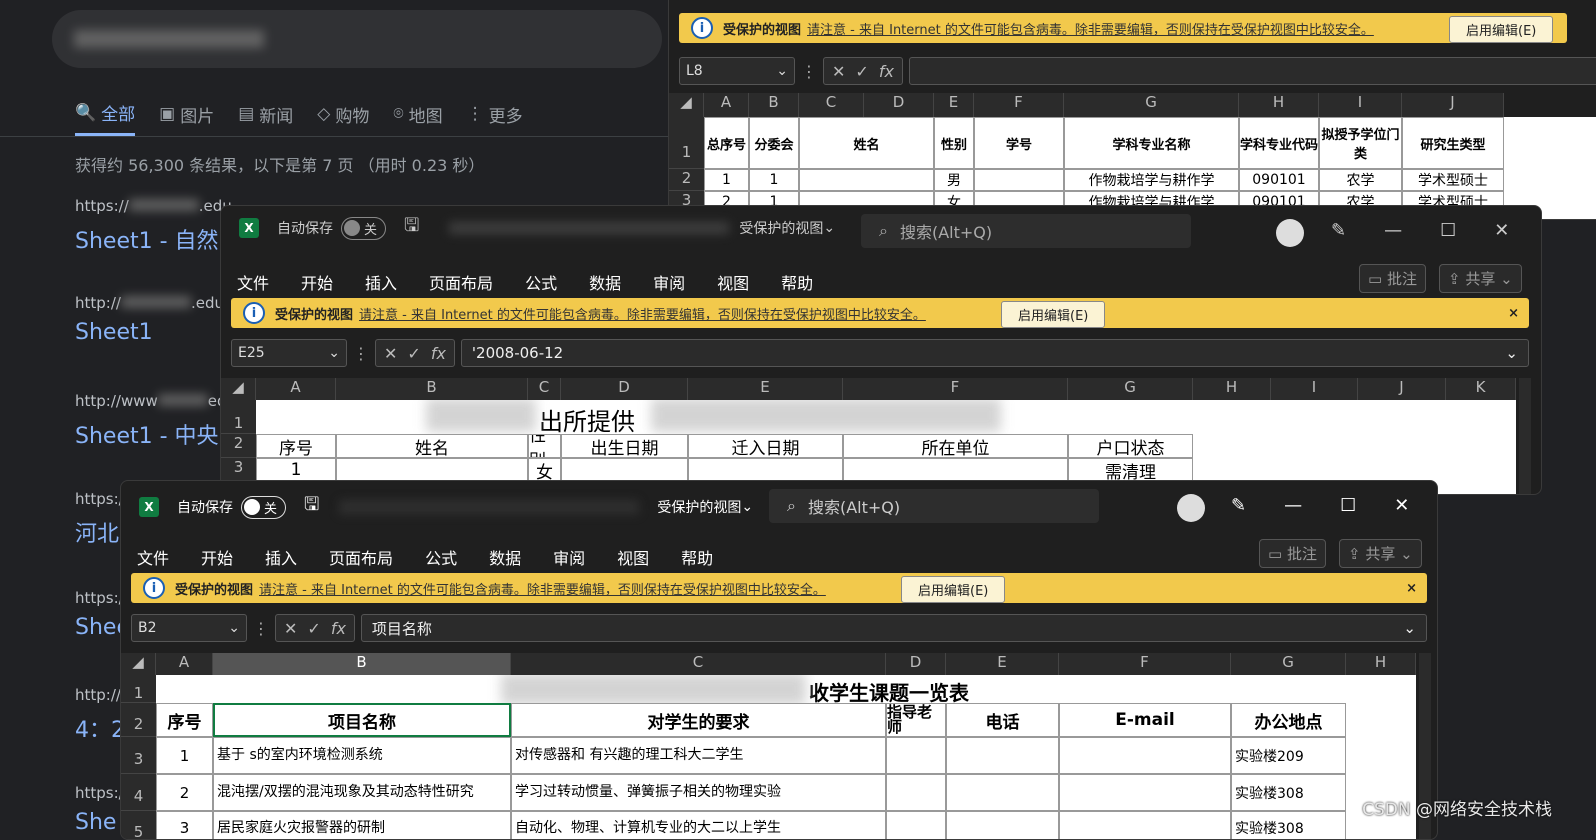 The width and height of the screenshot is (1596, 840). What do you see at coordinates (737, 71) in the screenshot?
I see `name-box: L8 ⌄` at bounding box center [737, 71].